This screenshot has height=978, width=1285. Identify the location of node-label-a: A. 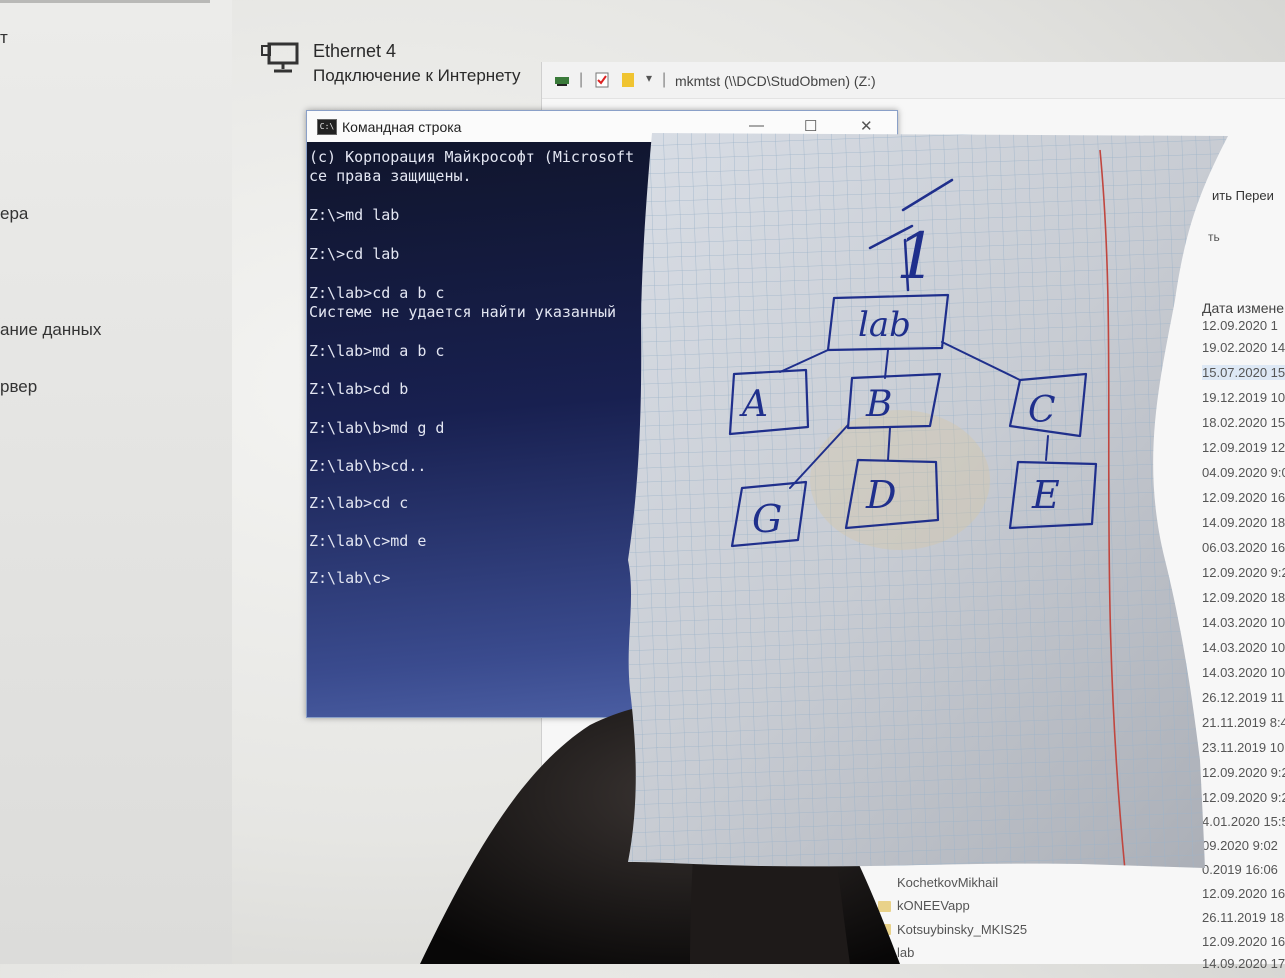
(753, 404).